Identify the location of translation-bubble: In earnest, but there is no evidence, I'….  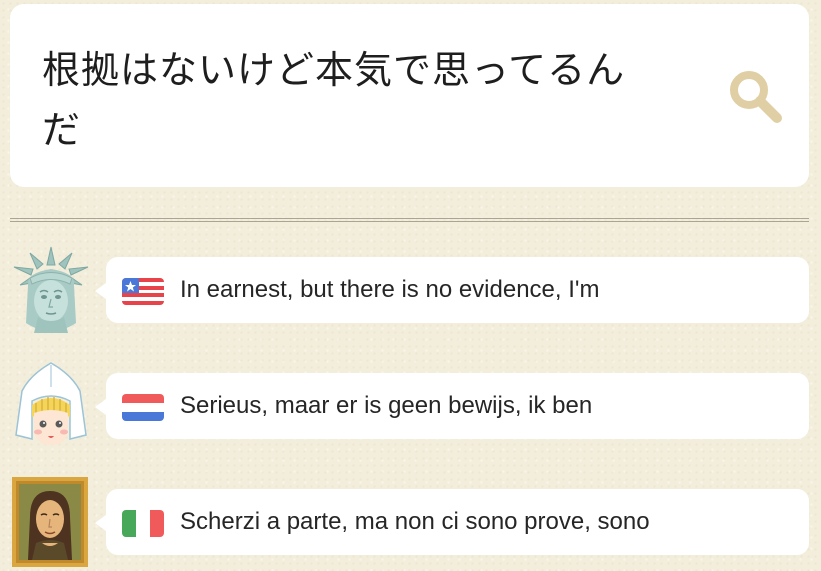
(452, 290).